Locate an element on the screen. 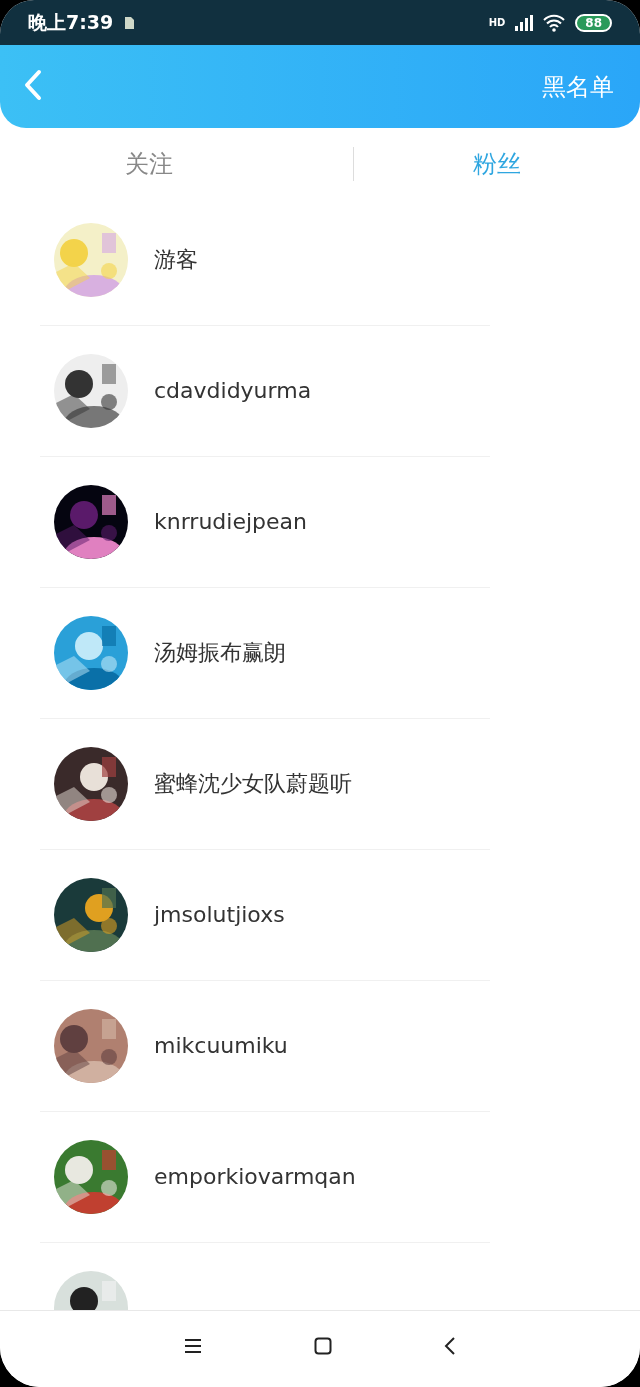  fan-name: jmsolutjioxs is located at coordinates (219, 914).